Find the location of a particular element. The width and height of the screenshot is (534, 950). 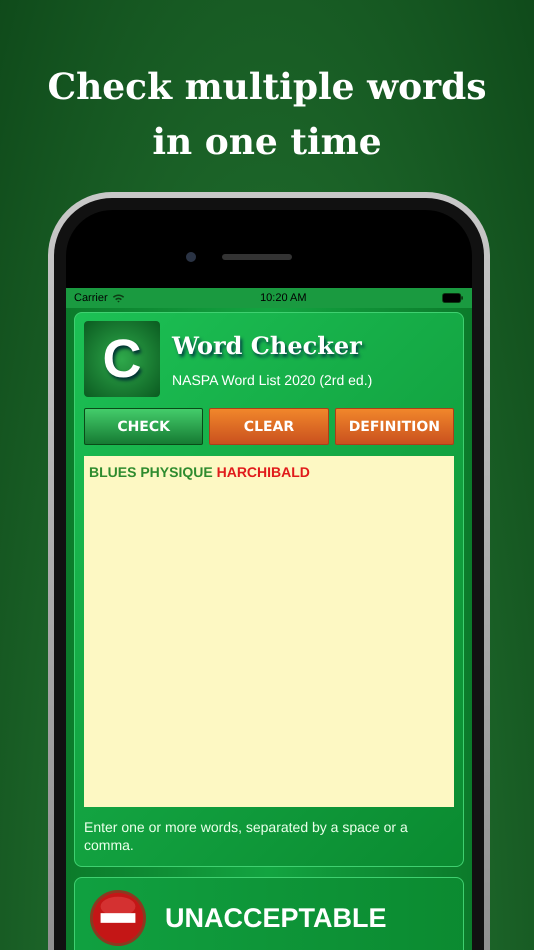

speaker-icon is located at coordinates (257, 257).